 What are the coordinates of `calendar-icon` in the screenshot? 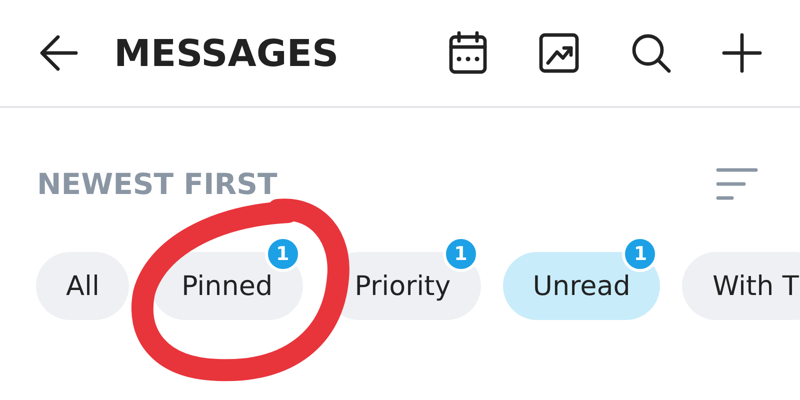 It's located at (468, 53).